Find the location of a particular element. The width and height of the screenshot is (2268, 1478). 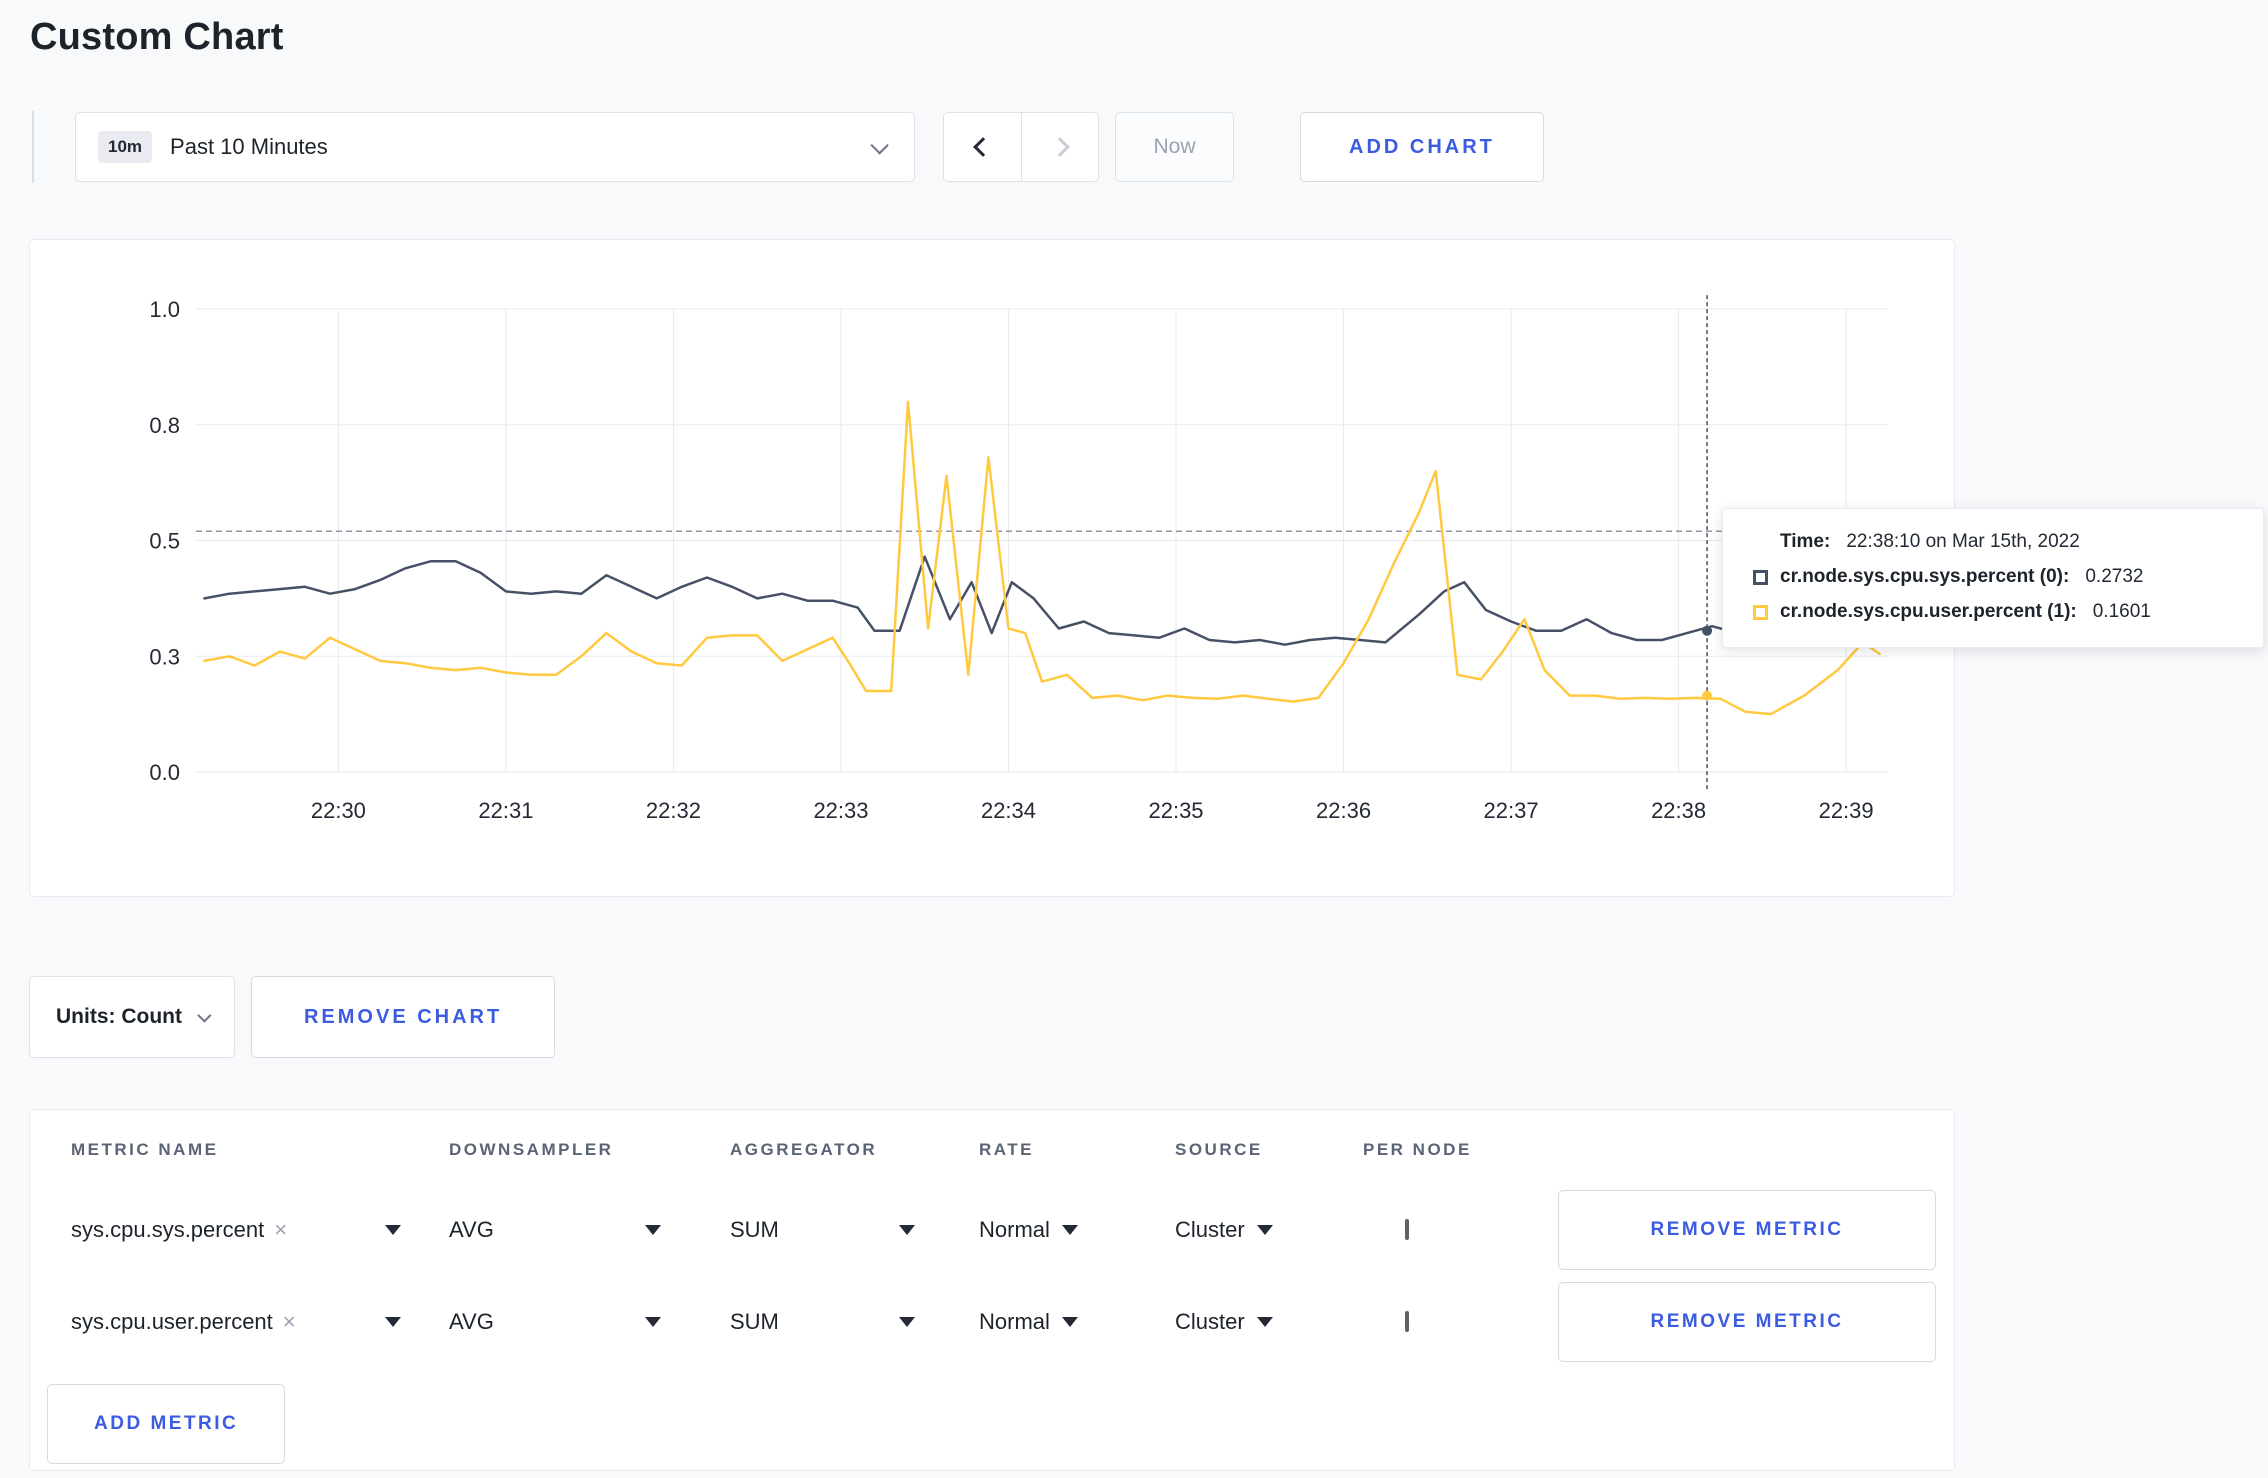

units-select: Units: Count is located at coordinates (132, 1017).